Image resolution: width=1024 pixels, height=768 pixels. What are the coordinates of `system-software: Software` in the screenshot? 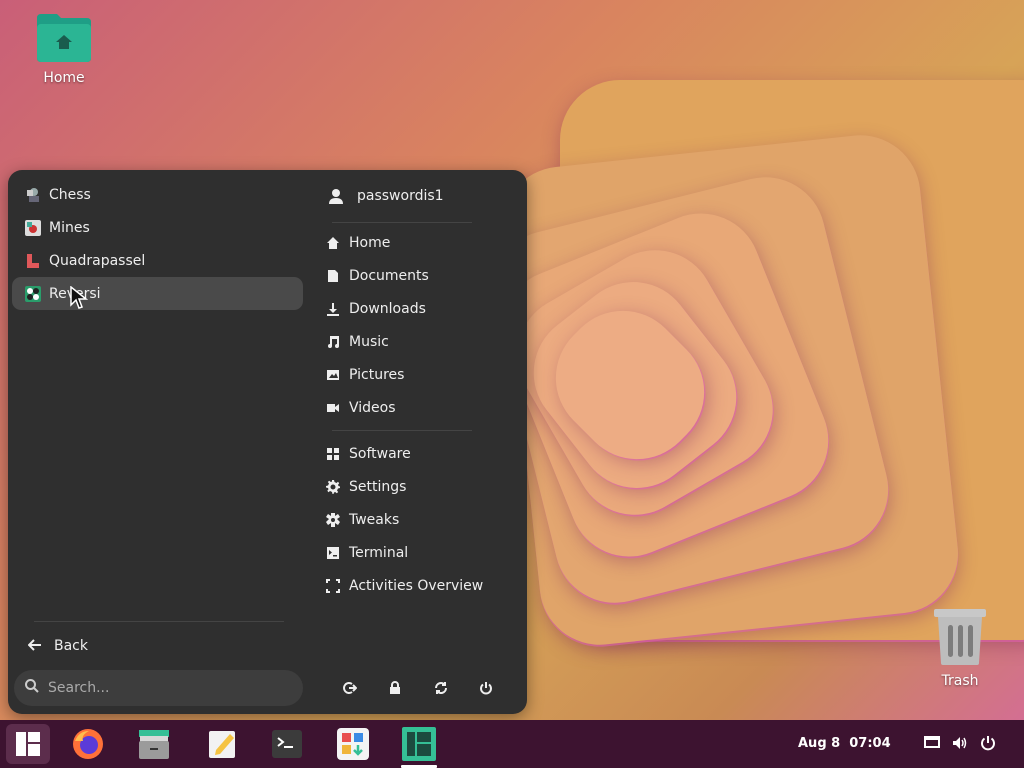 It's located at (421, 453).